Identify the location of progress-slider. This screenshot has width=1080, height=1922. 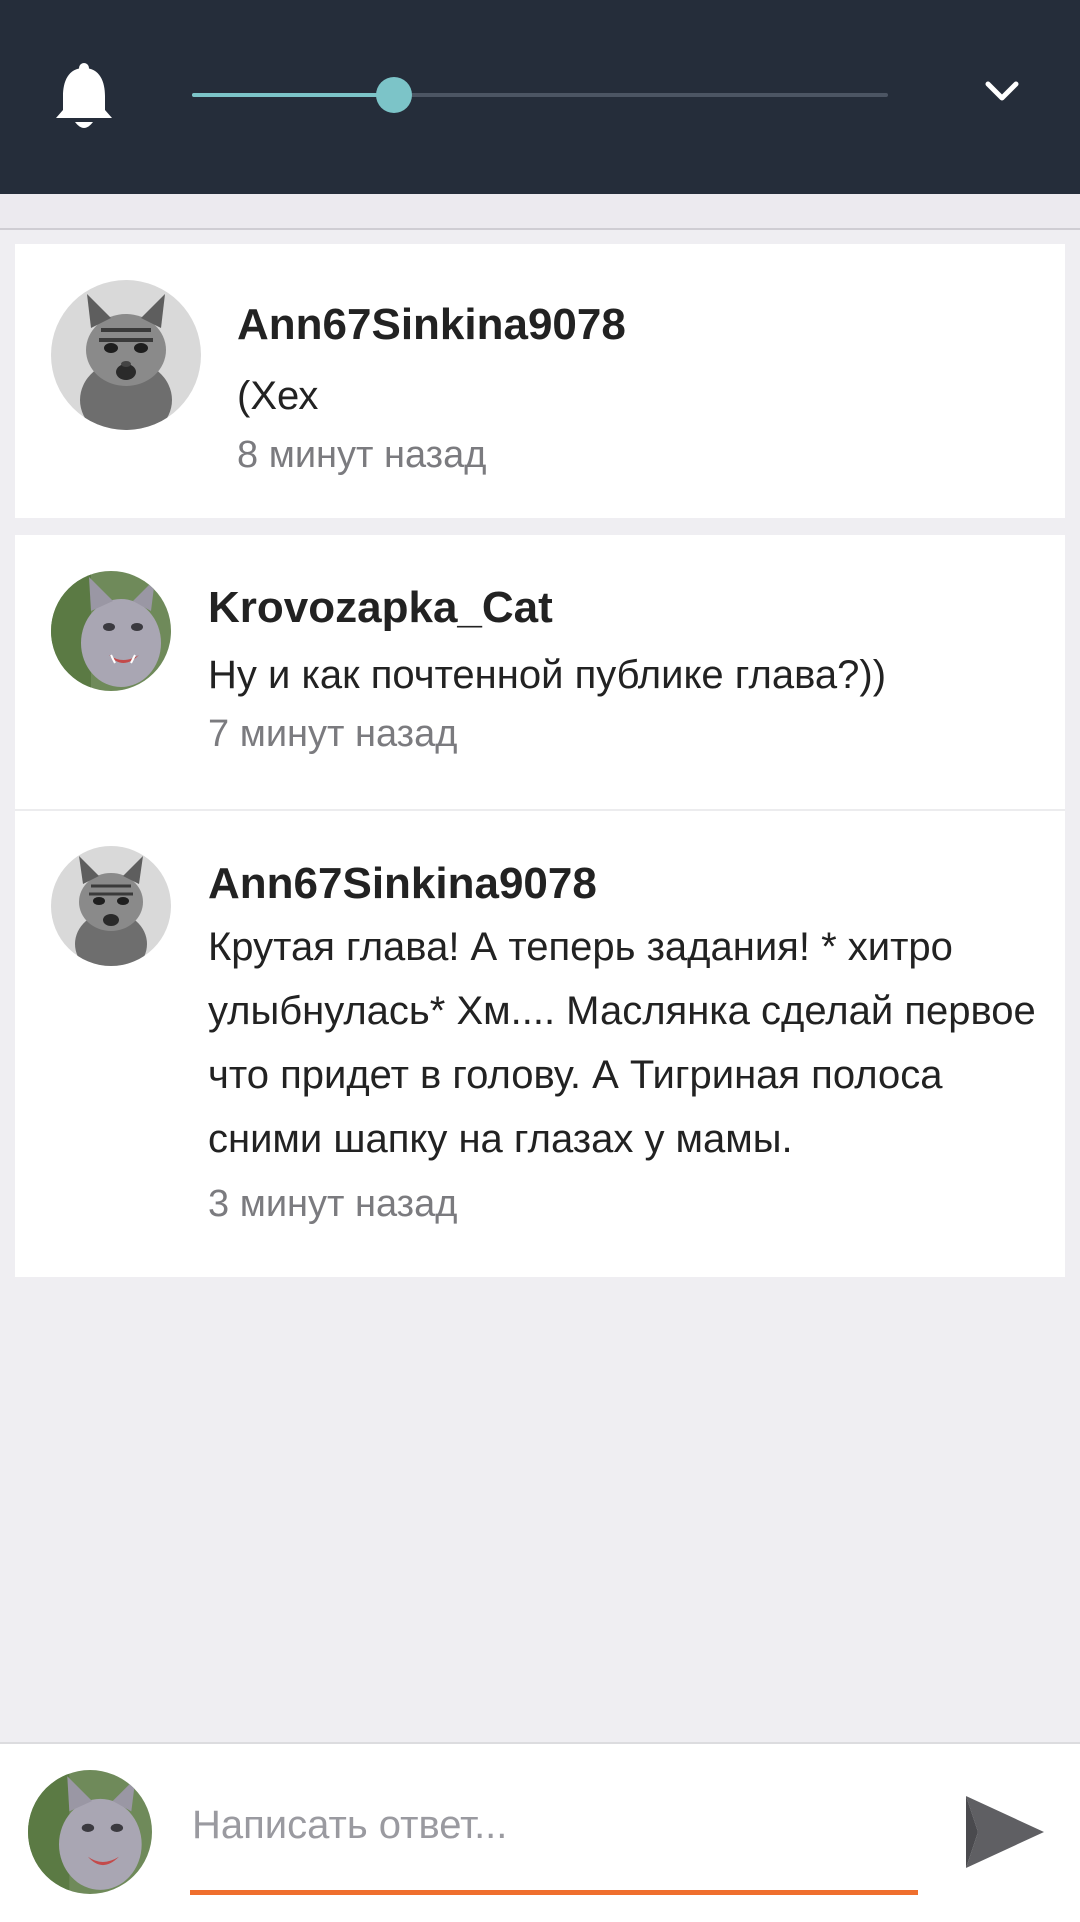
(540, 95).